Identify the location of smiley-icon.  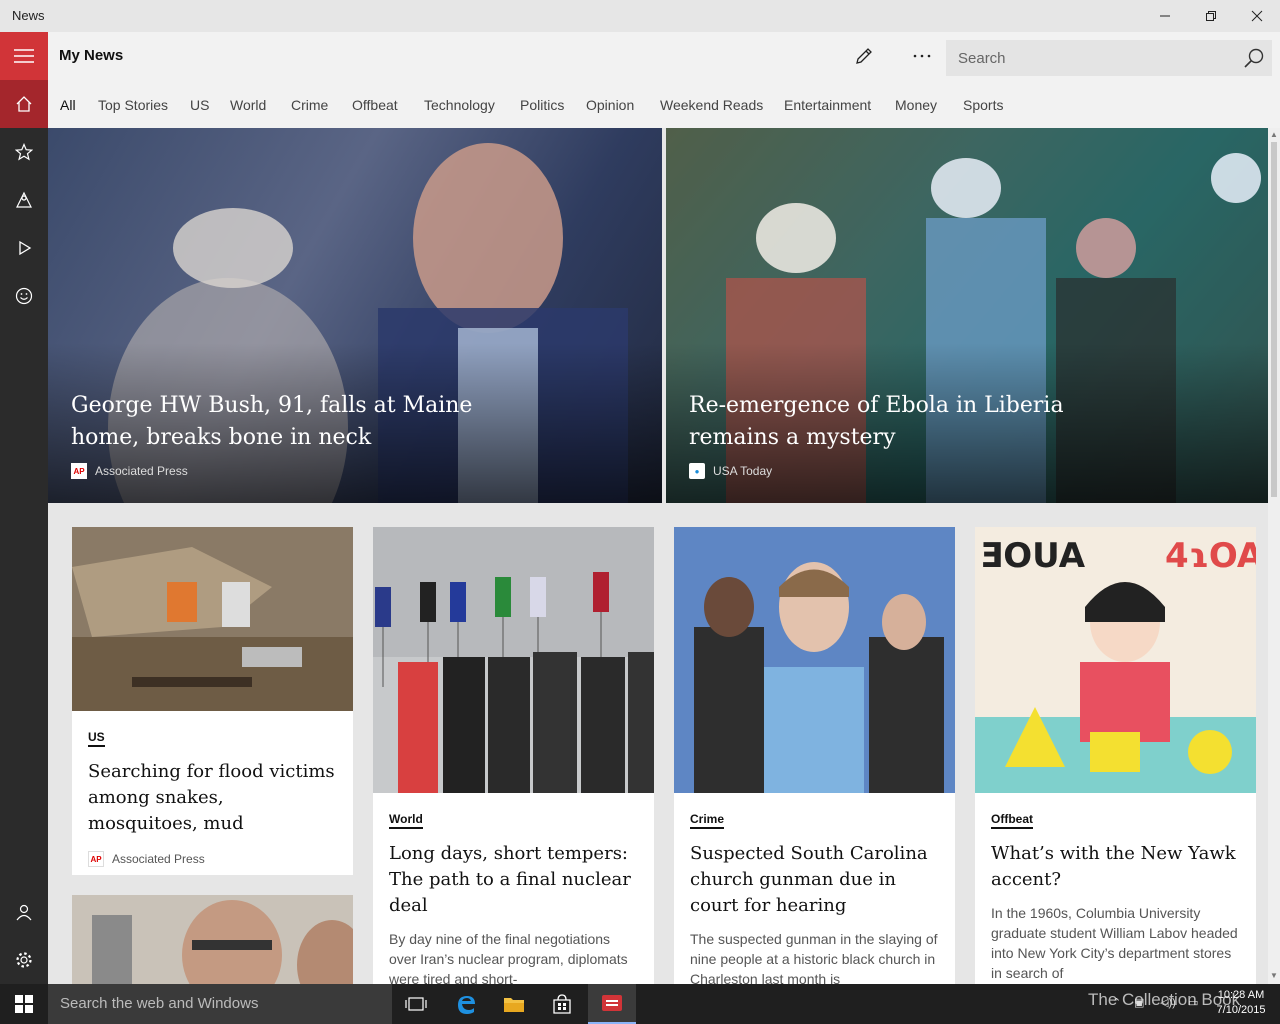
(24, 296).